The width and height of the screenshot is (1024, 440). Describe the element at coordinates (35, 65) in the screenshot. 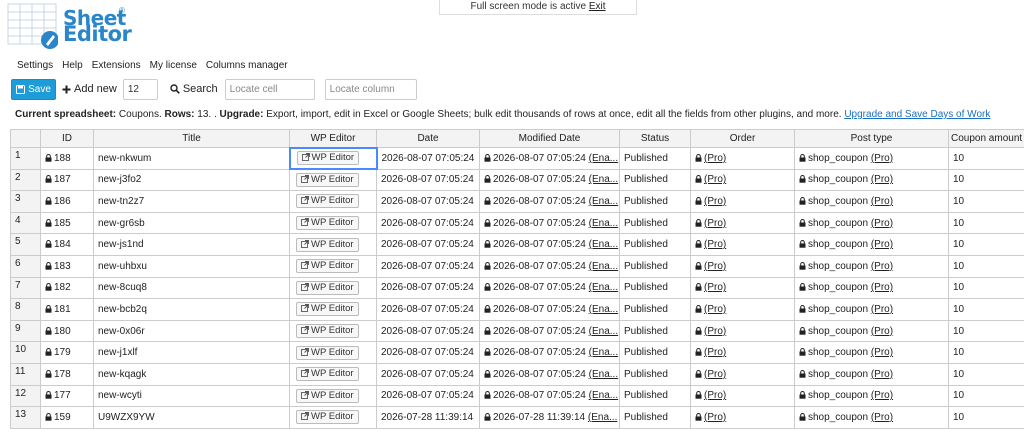

I see `menu-settings: Settings` at that location.